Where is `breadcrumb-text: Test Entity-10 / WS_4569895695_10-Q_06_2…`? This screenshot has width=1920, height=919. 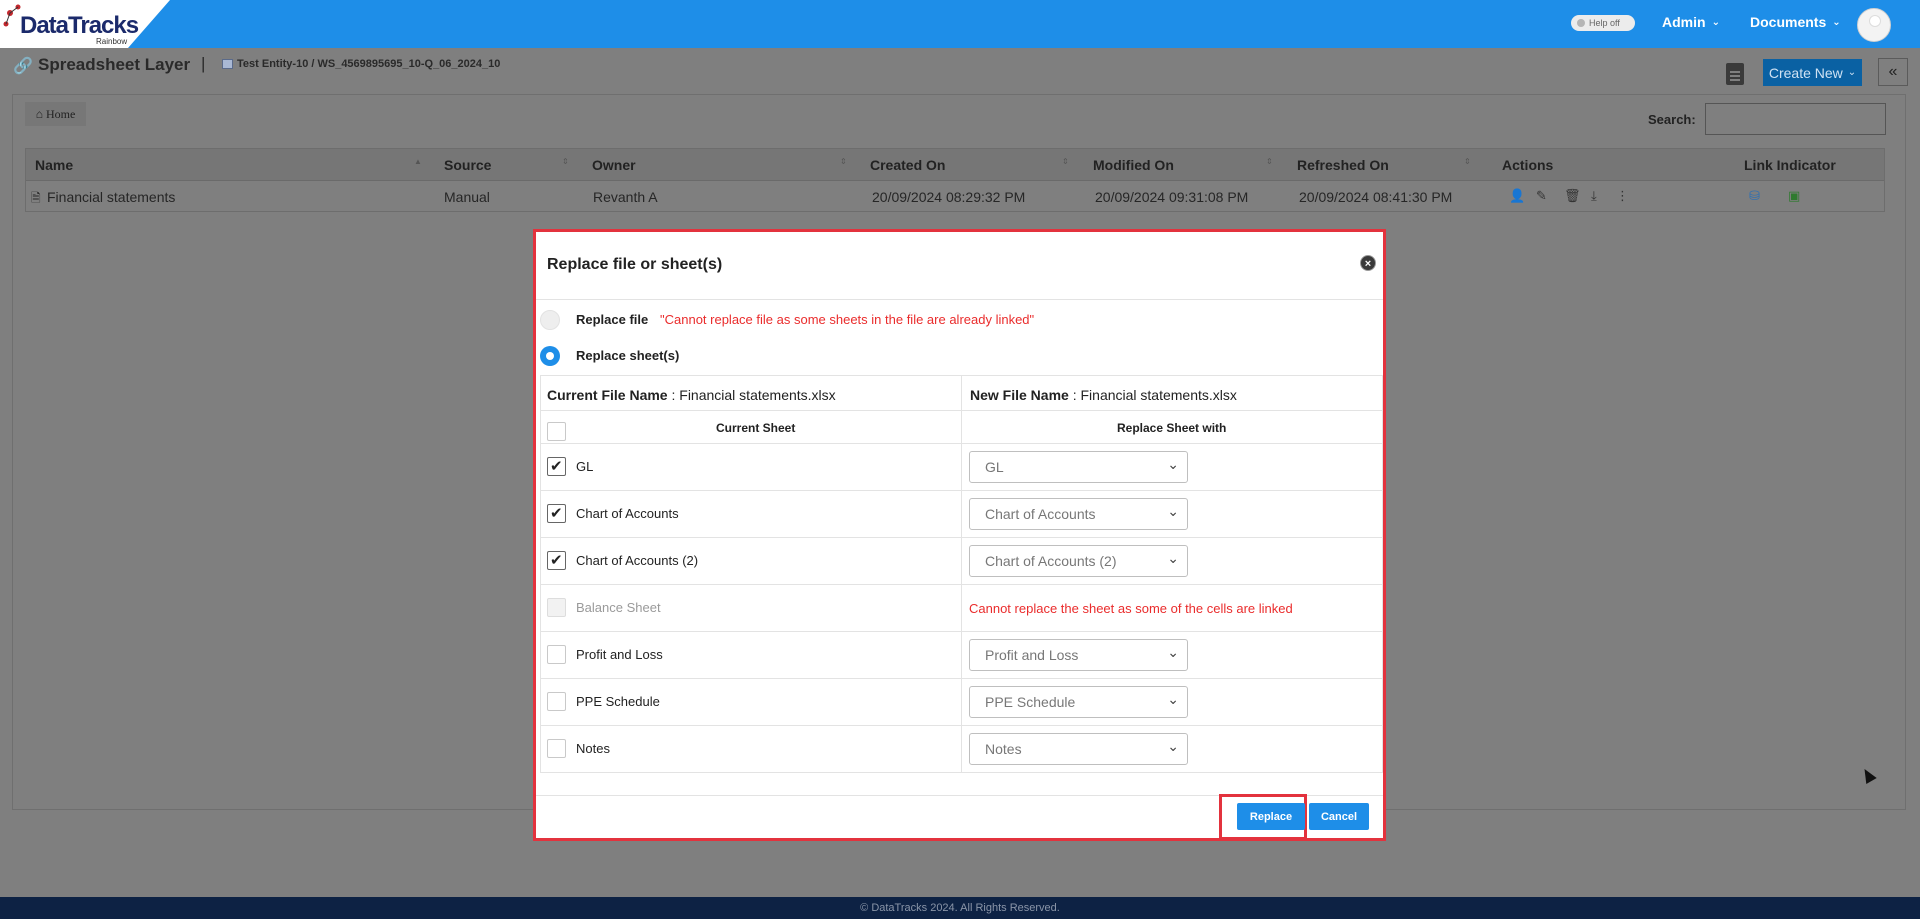
breadcrumb-text: Test Entity-10 / WS_4569895695_10-Q_06_2… is located at coordinates (369, 64).